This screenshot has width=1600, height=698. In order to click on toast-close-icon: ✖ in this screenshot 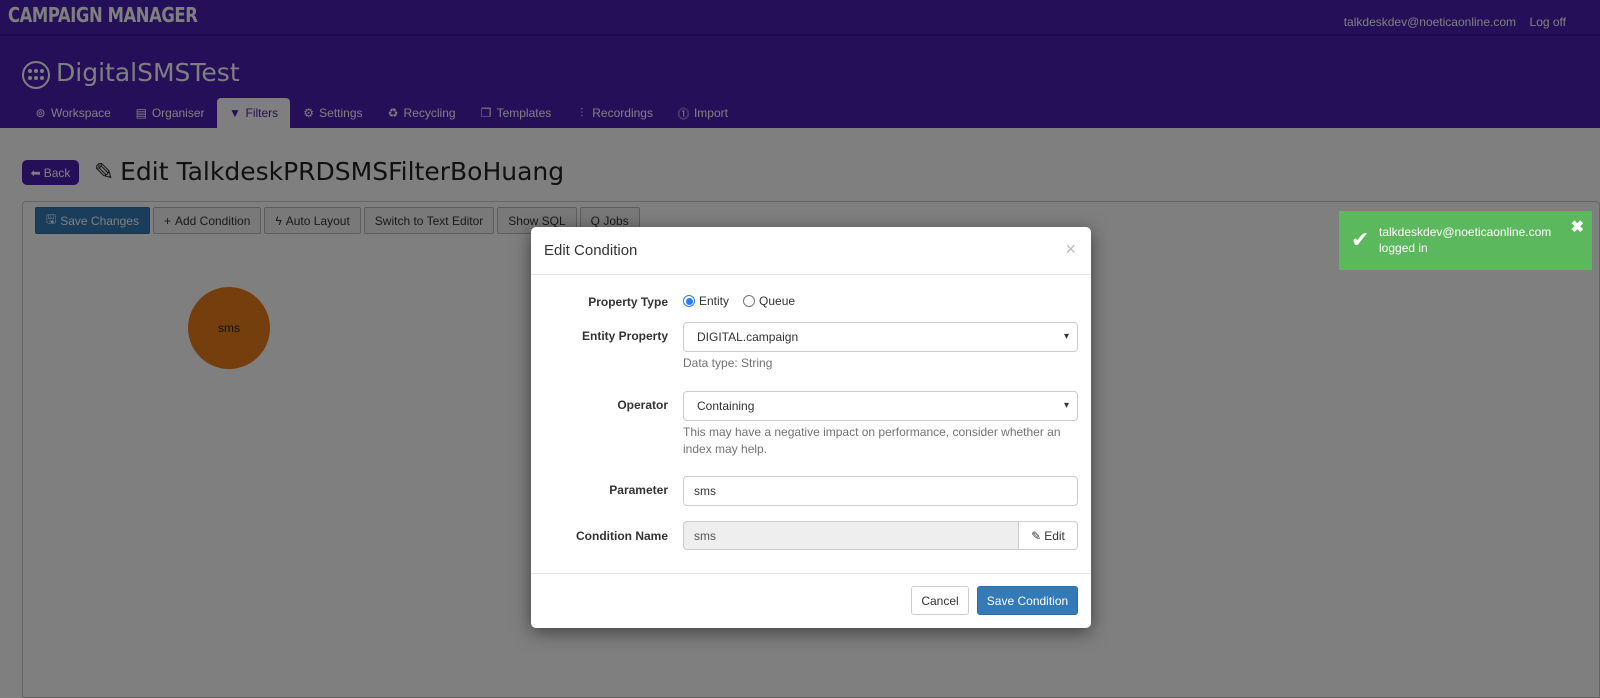, I will do `click(1577, 227)`.